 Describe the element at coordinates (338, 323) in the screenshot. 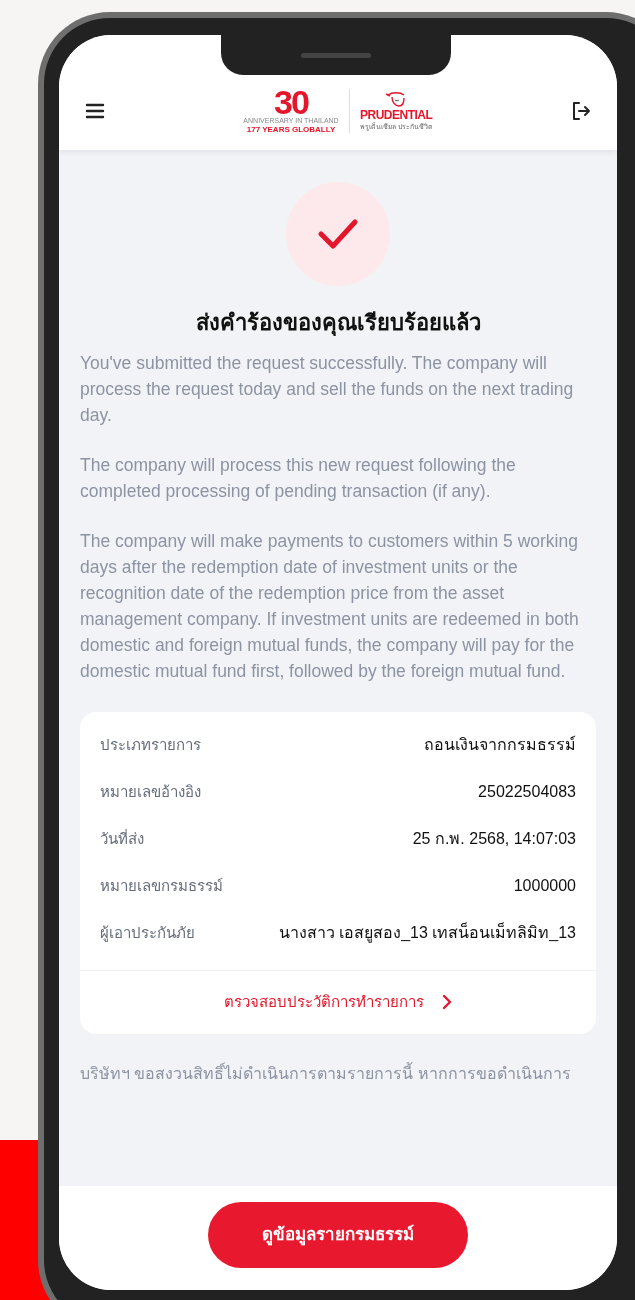

I see `success-title: ส่งคำร้องของคุณเรียบร้อยแล้ว` at that location.